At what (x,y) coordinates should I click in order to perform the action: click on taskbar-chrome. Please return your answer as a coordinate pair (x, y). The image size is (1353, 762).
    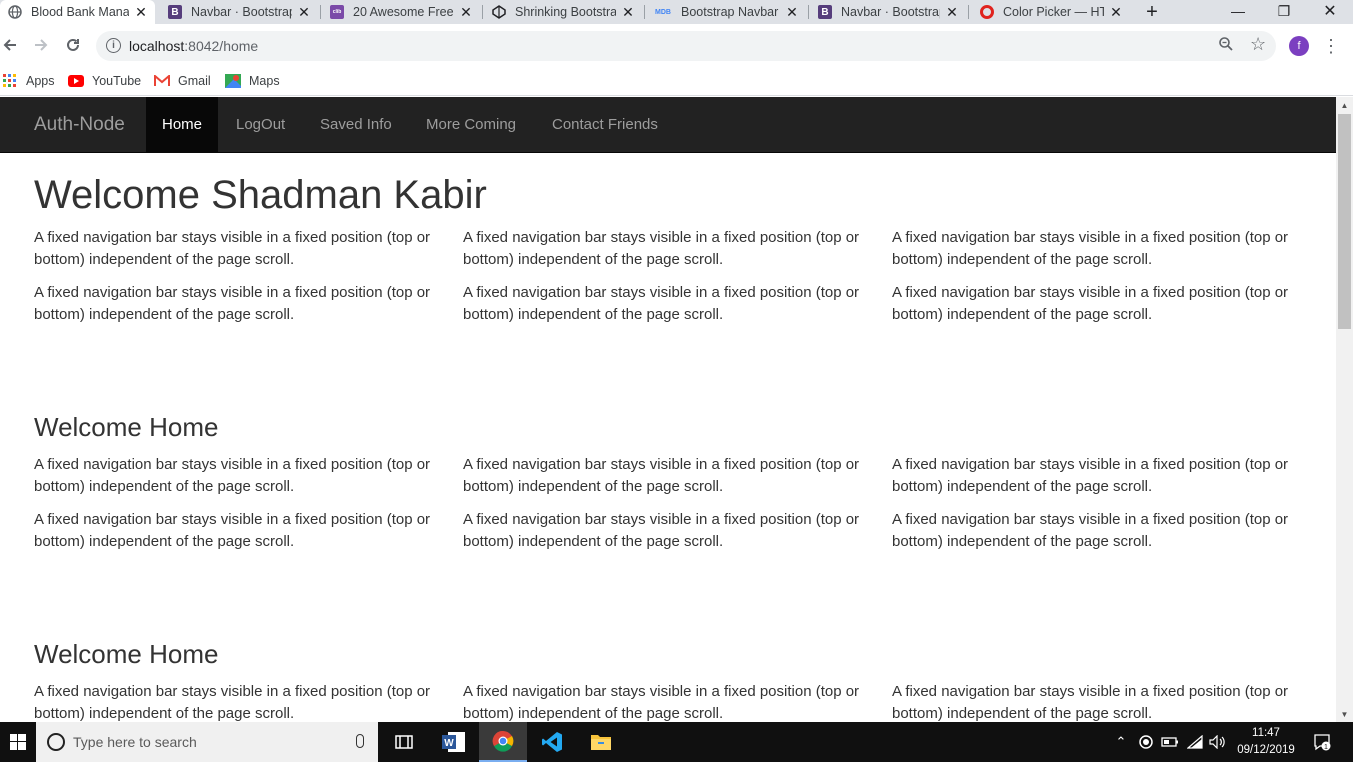
    Looking at the image, I should click on (503, 742).